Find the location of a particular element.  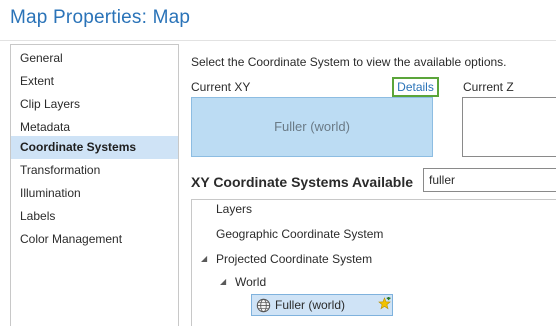

details-link: Details is located at coordinates (415, 87).